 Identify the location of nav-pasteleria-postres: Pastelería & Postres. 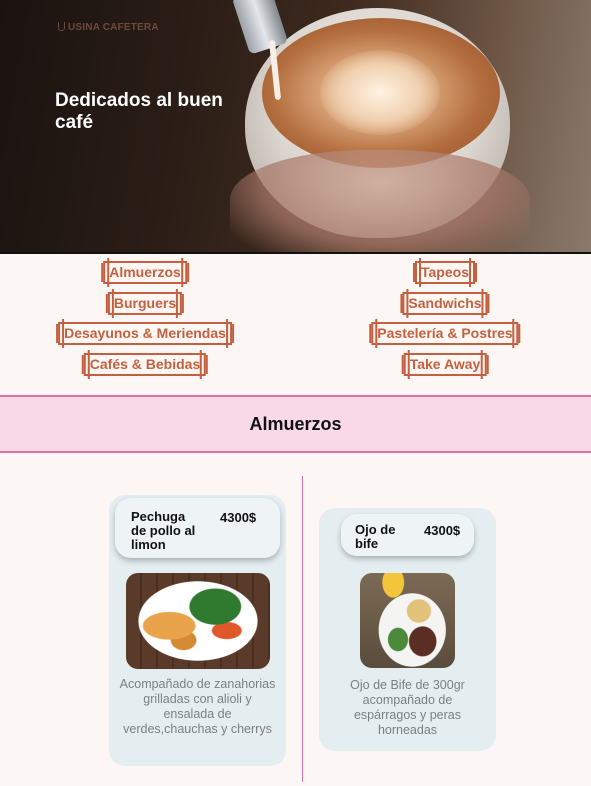
(445, 333).